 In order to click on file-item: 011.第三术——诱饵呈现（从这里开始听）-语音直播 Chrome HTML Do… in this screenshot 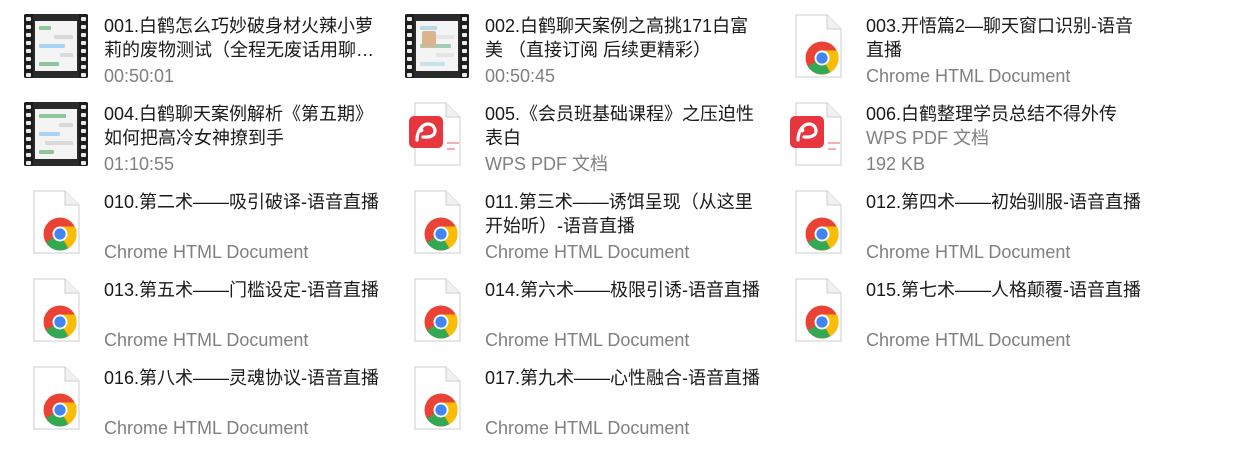, I will do `click(590, 233)`.